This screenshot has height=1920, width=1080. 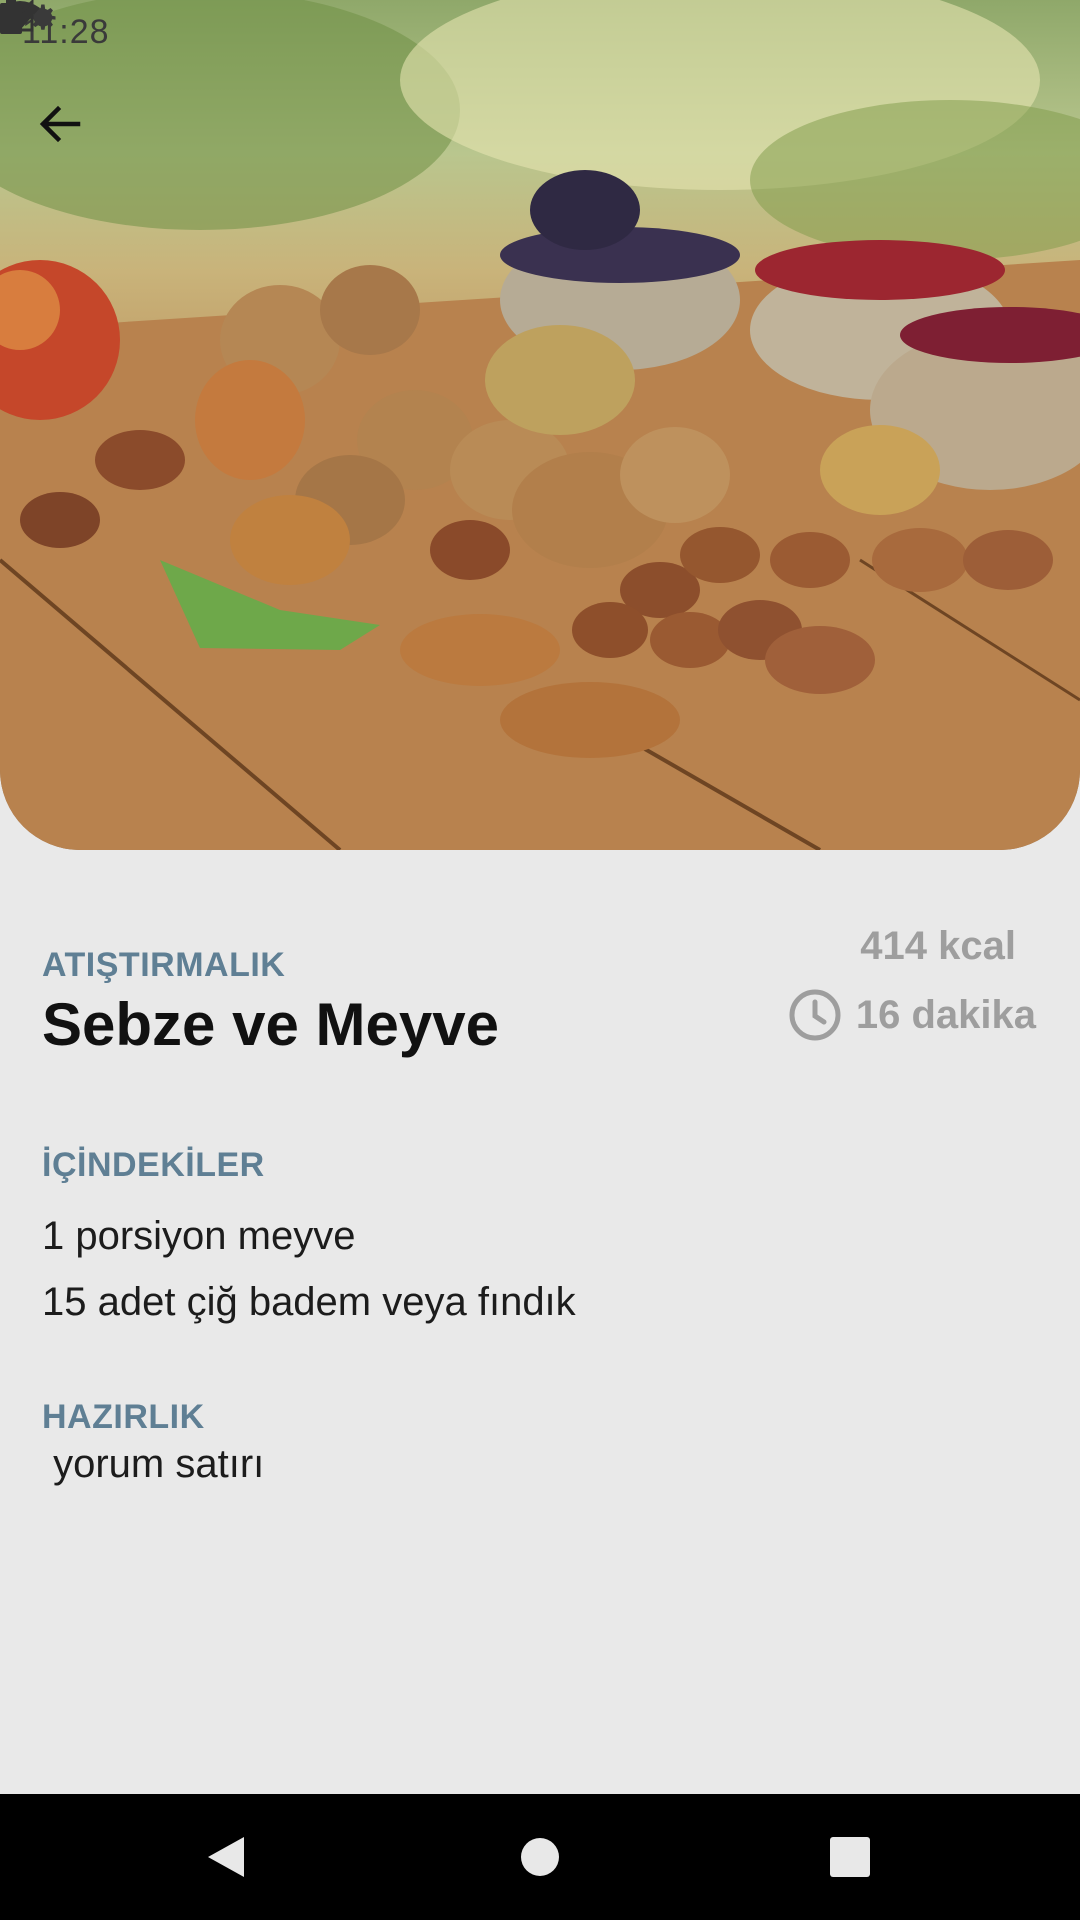 I want to click on system-nav-bar, so click(x=540, y=1857).